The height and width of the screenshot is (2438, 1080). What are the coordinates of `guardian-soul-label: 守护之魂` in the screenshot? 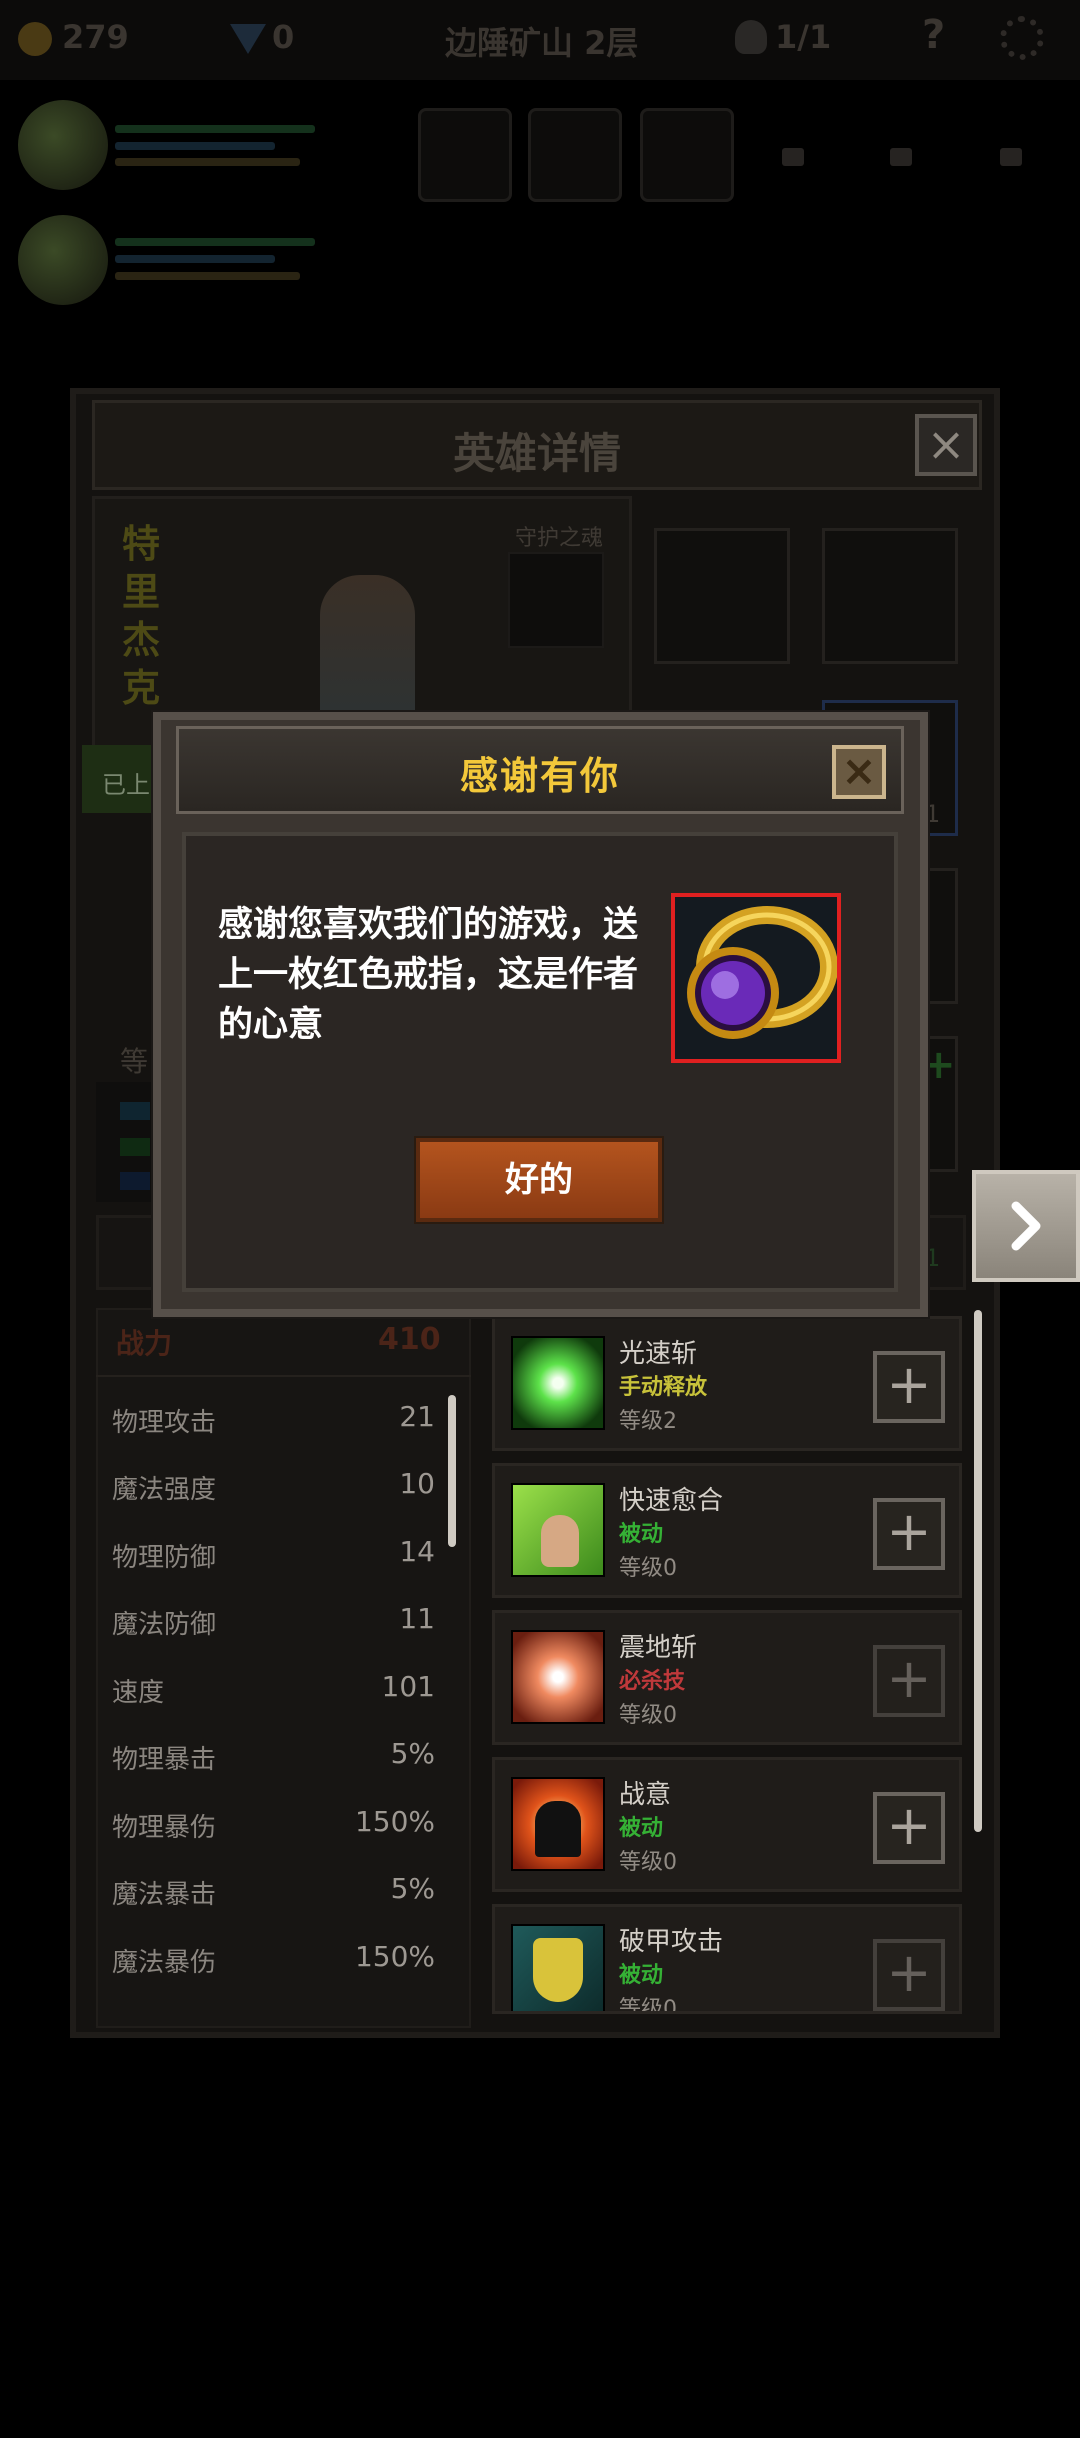 It's located at (559, 538).